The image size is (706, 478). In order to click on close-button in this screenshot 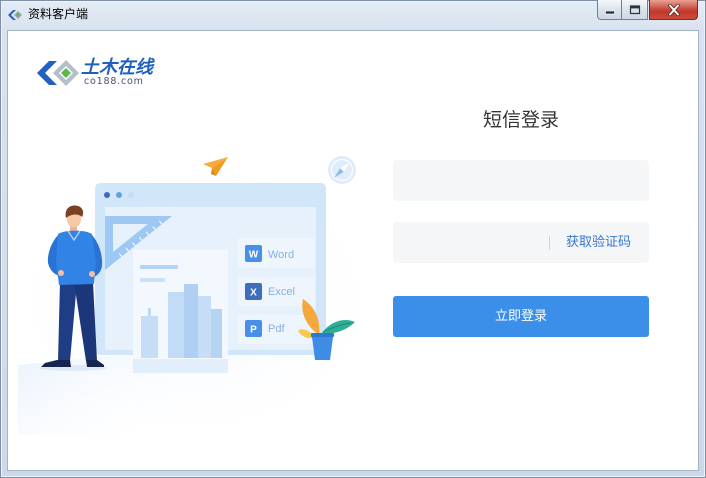, I will do `click(673, 10)`.